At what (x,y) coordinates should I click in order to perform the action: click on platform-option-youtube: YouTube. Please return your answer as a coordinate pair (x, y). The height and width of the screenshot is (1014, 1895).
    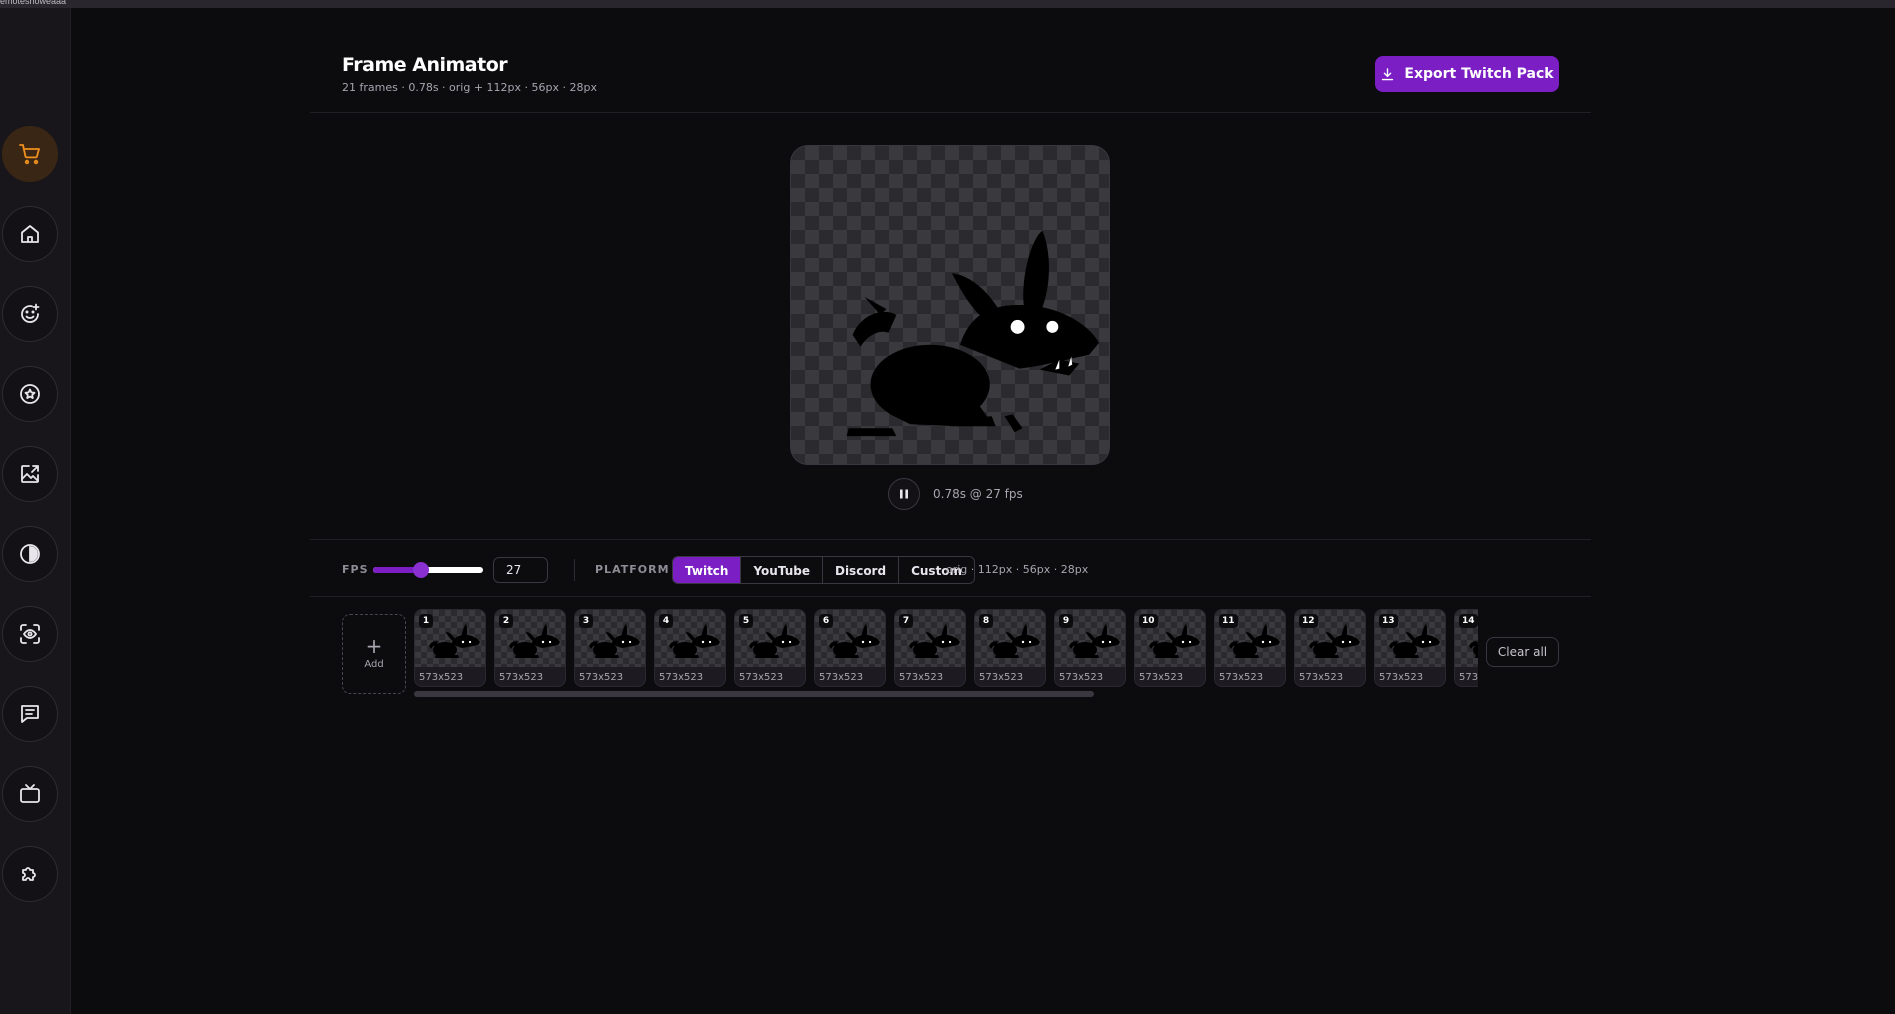
    Looking at the image, I should click on (782, 570).